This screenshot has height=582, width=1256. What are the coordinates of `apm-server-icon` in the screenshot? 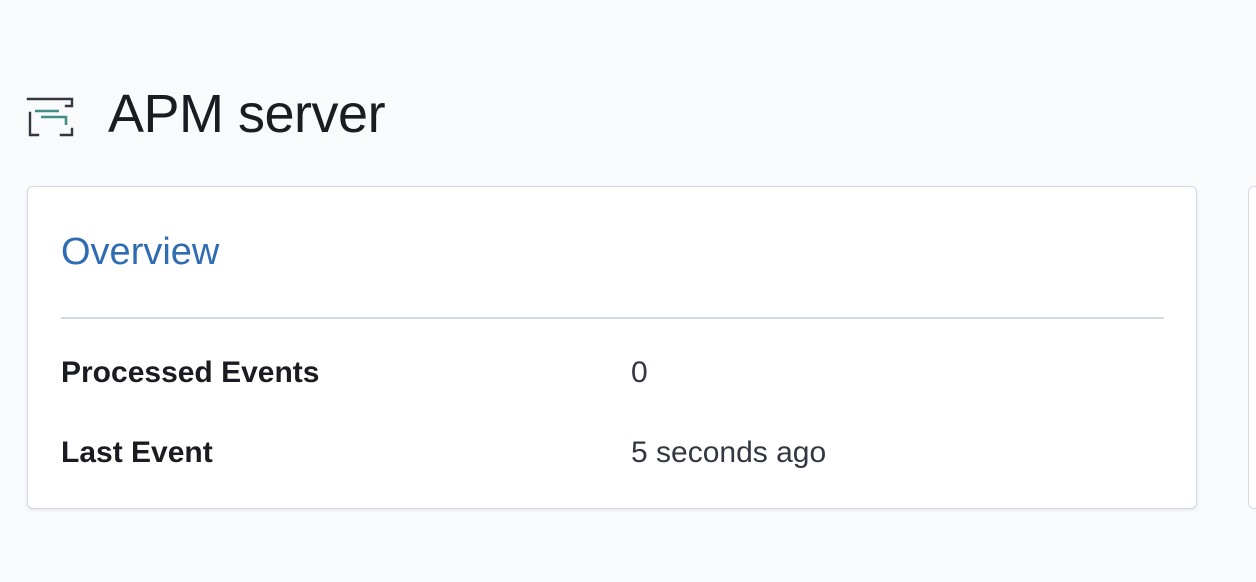 It's located at (51, 114).